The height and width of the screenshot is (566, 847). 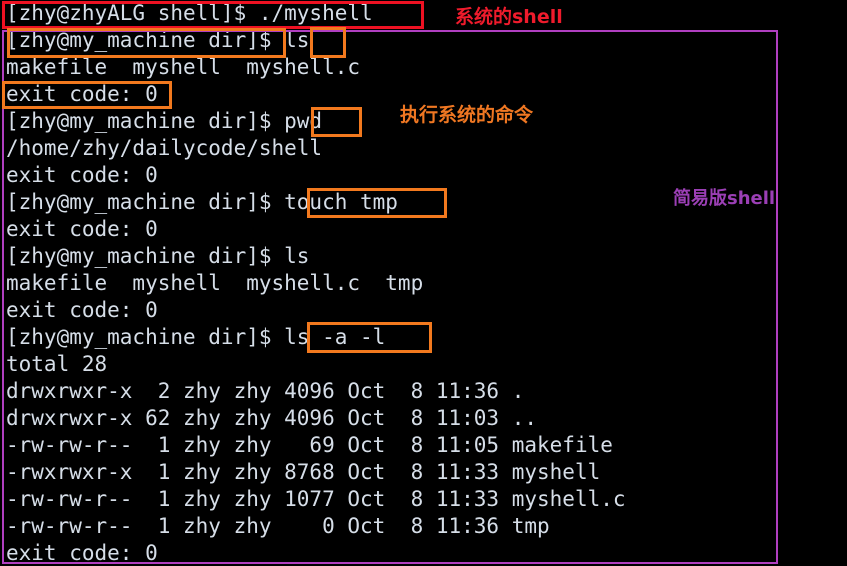 I want to click on terminal-line: makefile myshell myshell.c tmp, so click(x=215, y=283).